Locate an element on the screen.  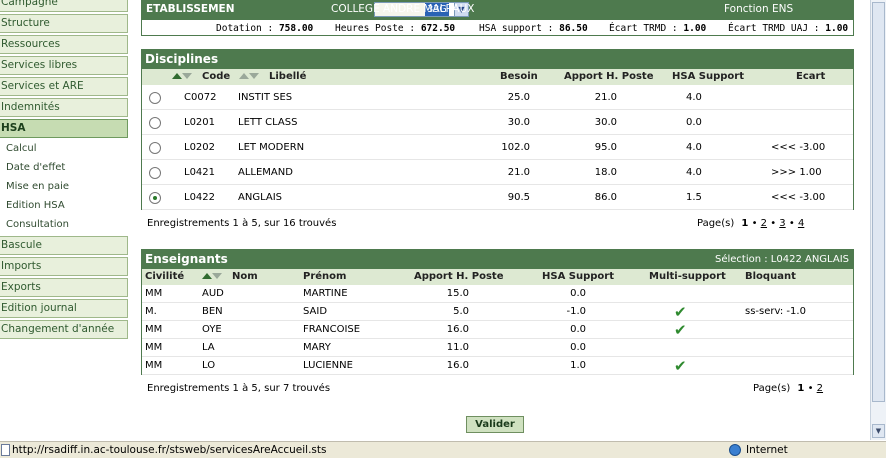
col-code: Code is located at coordinates (216, 76).